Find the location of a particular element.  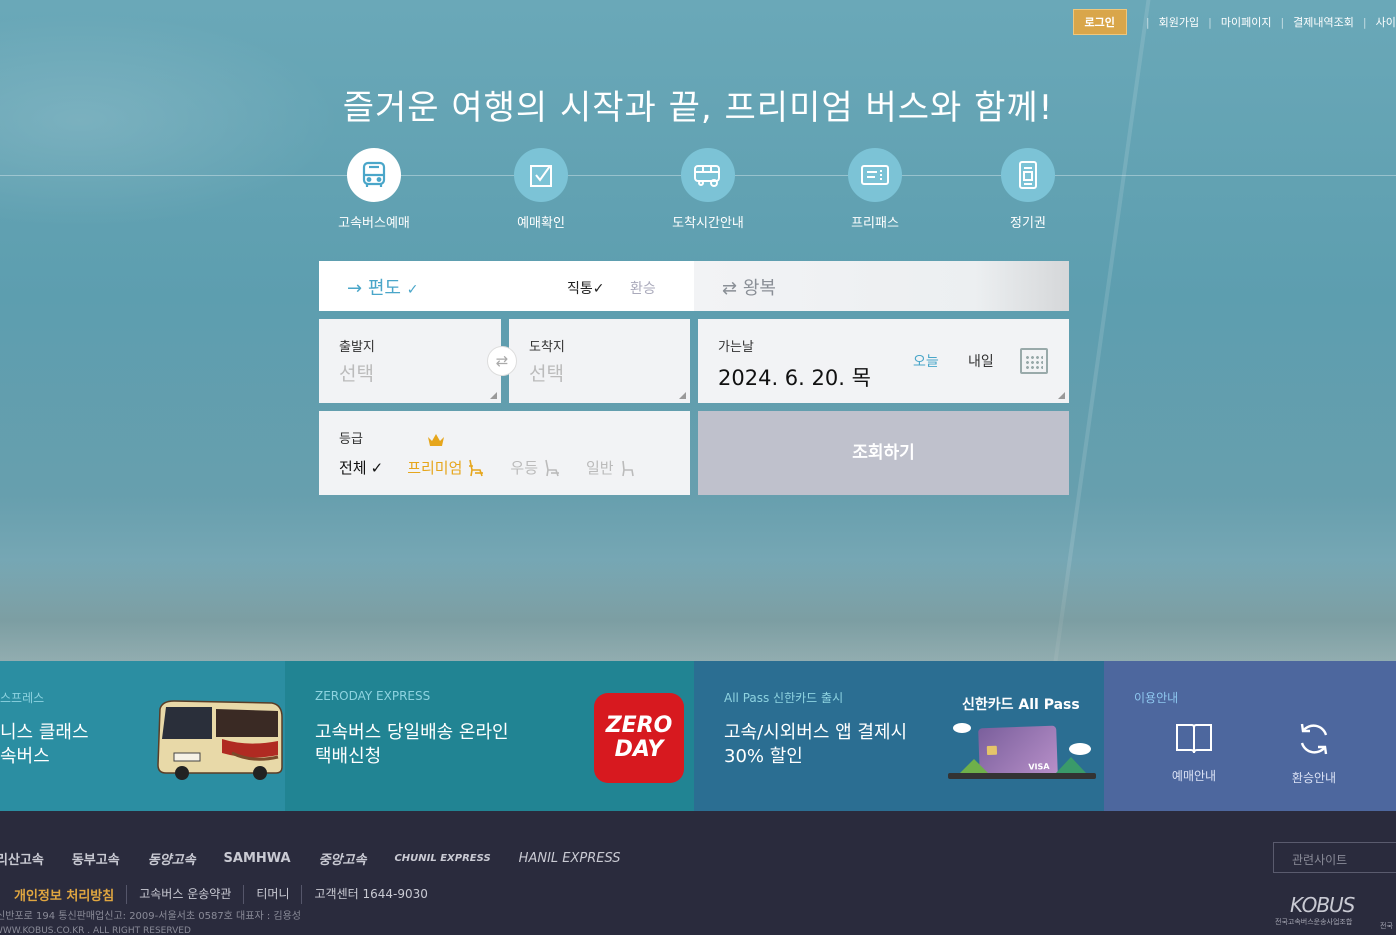

search-button: 조회하기 is located at coordinates (883, 453).